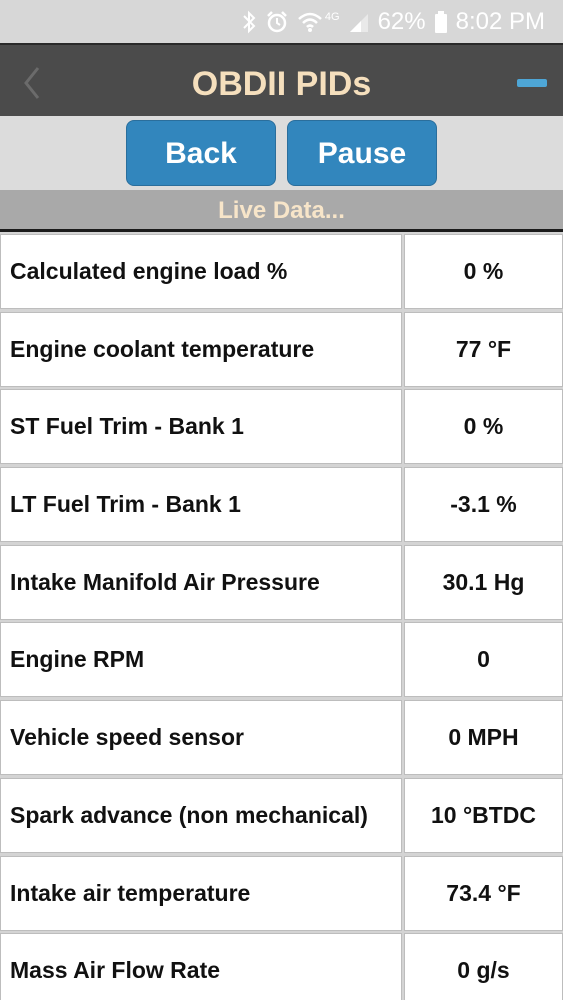 The height and width of the screenshot is (1000, 563). What do you see at coordinates (310, 22) in the screenshot?
I see `wifi-icon` at bounding box center [310, 22].